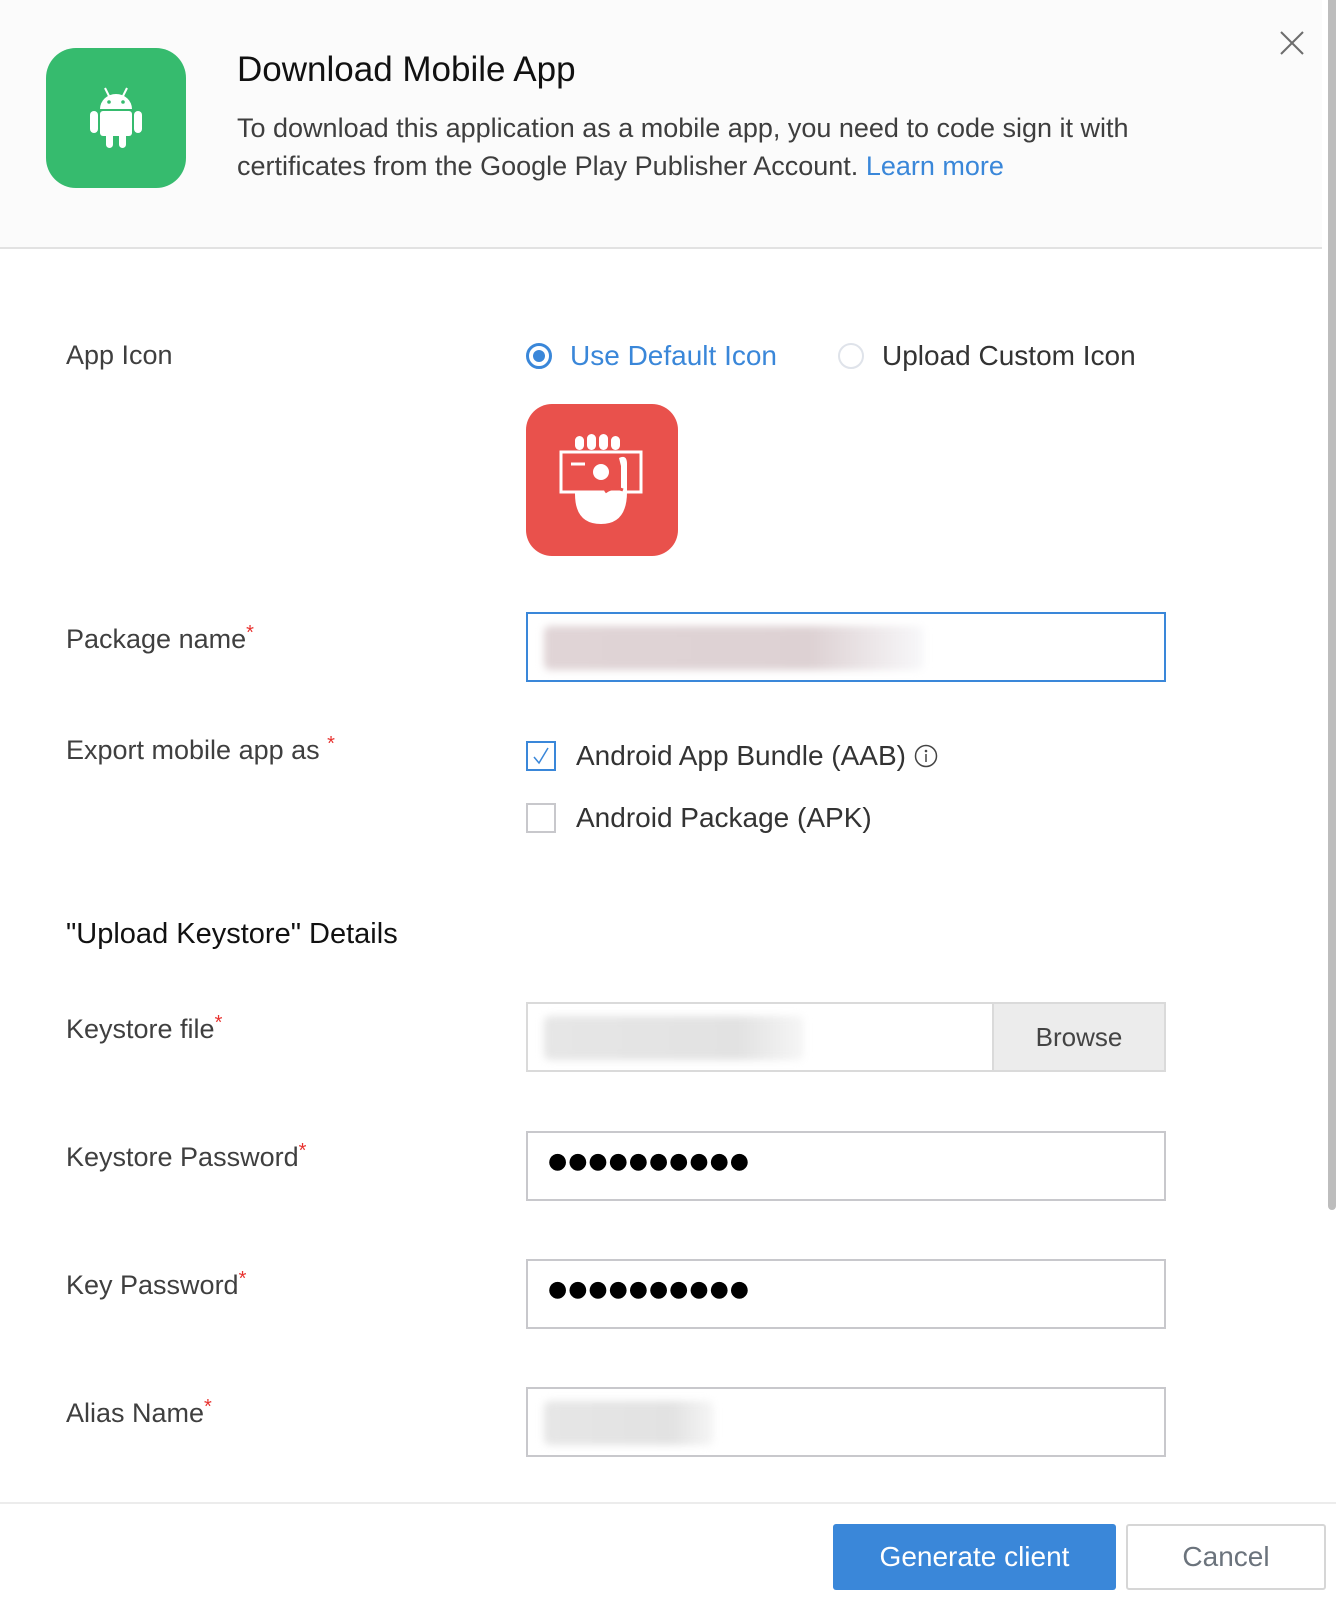 The width and height of the screenshot is (1336, 1604). I want to click on alias-name-input, so click(846, 1422).